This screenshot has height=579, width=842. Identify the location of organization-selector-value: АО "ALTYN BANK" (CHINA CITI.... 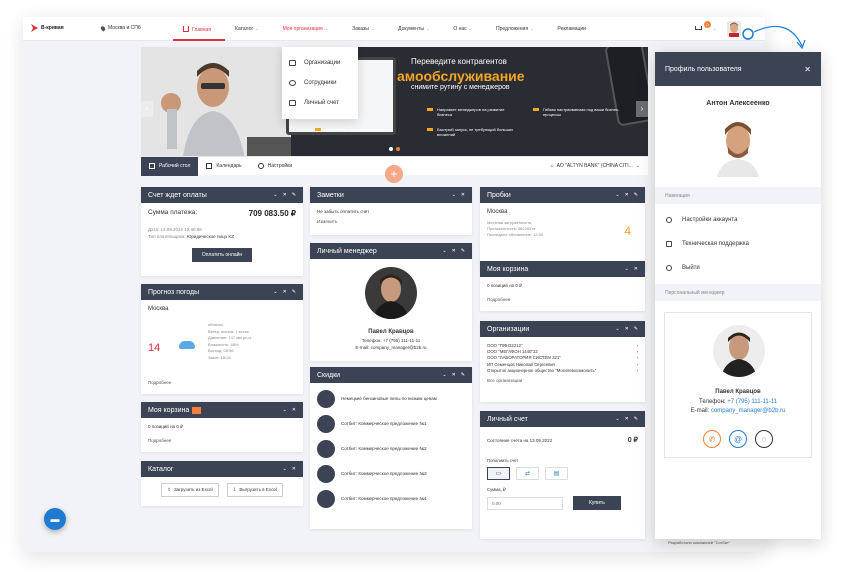
(594, 166).